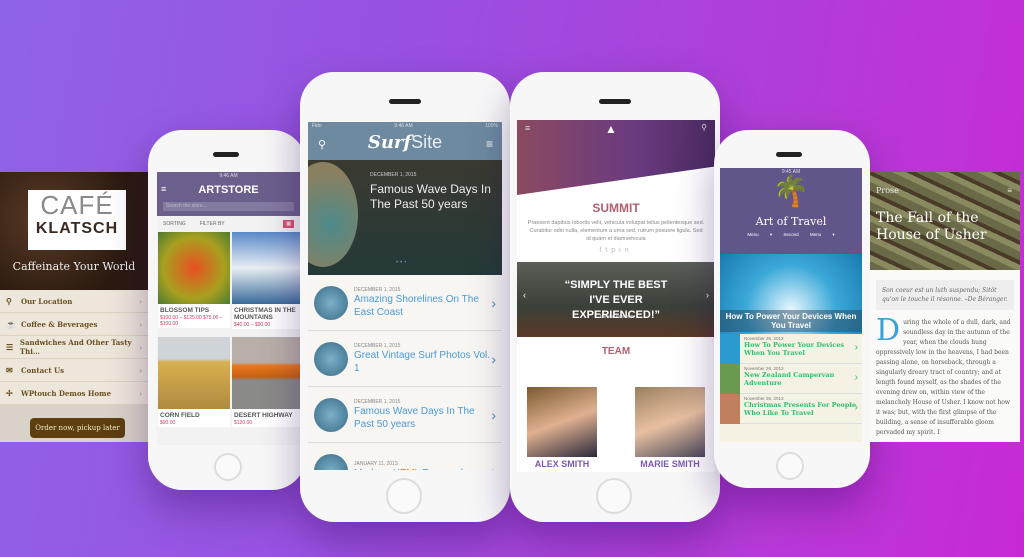  Describe the element at coordinates (9, 370) in the screenshot. I see `mail-icon: ✉` at that location.